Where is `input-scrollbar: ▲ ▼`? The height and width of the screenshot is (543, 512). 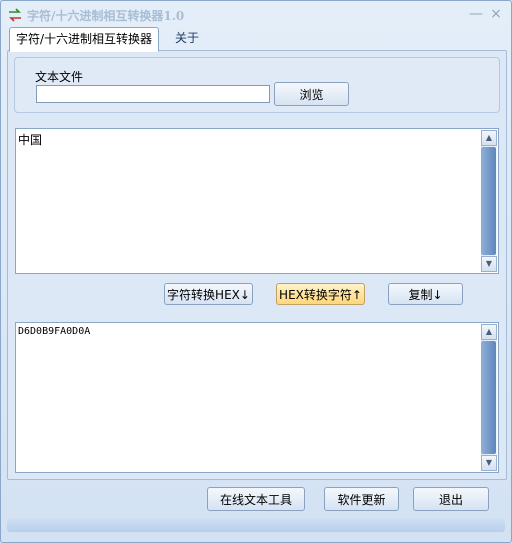
input-scrollbar: ▲ ▼ is located at coordinates (489, 201).